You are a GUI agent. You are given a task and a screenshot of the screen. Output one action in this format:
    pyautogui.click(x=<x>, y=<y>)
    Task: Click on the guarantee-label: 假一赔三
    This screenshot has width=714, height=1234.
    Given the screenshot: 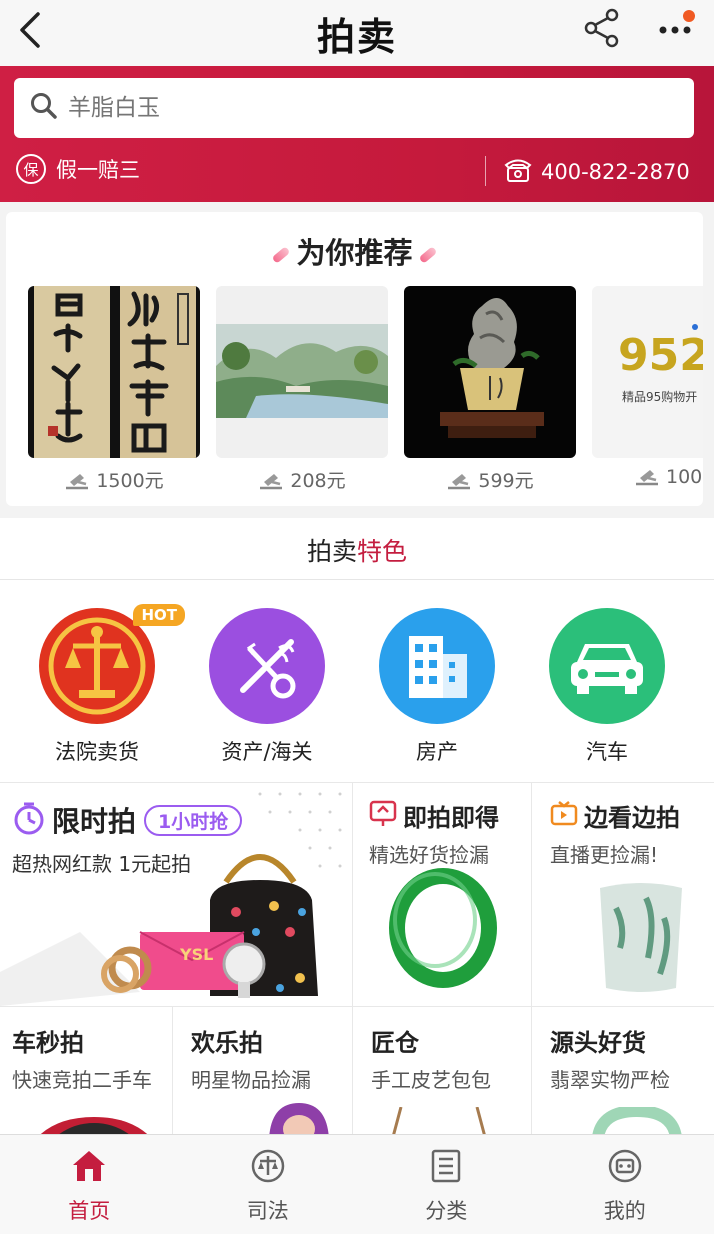 What is the action you would take?
    pyautogui.click(x=98, y=170)
    